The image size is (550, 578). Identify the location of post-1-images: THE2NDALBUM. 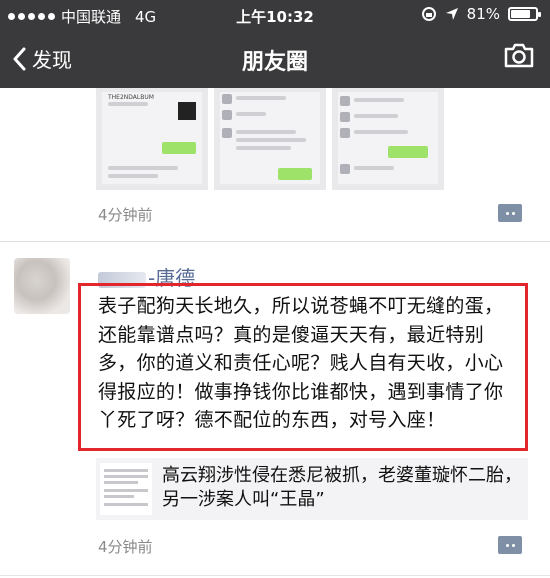
(270, 139).